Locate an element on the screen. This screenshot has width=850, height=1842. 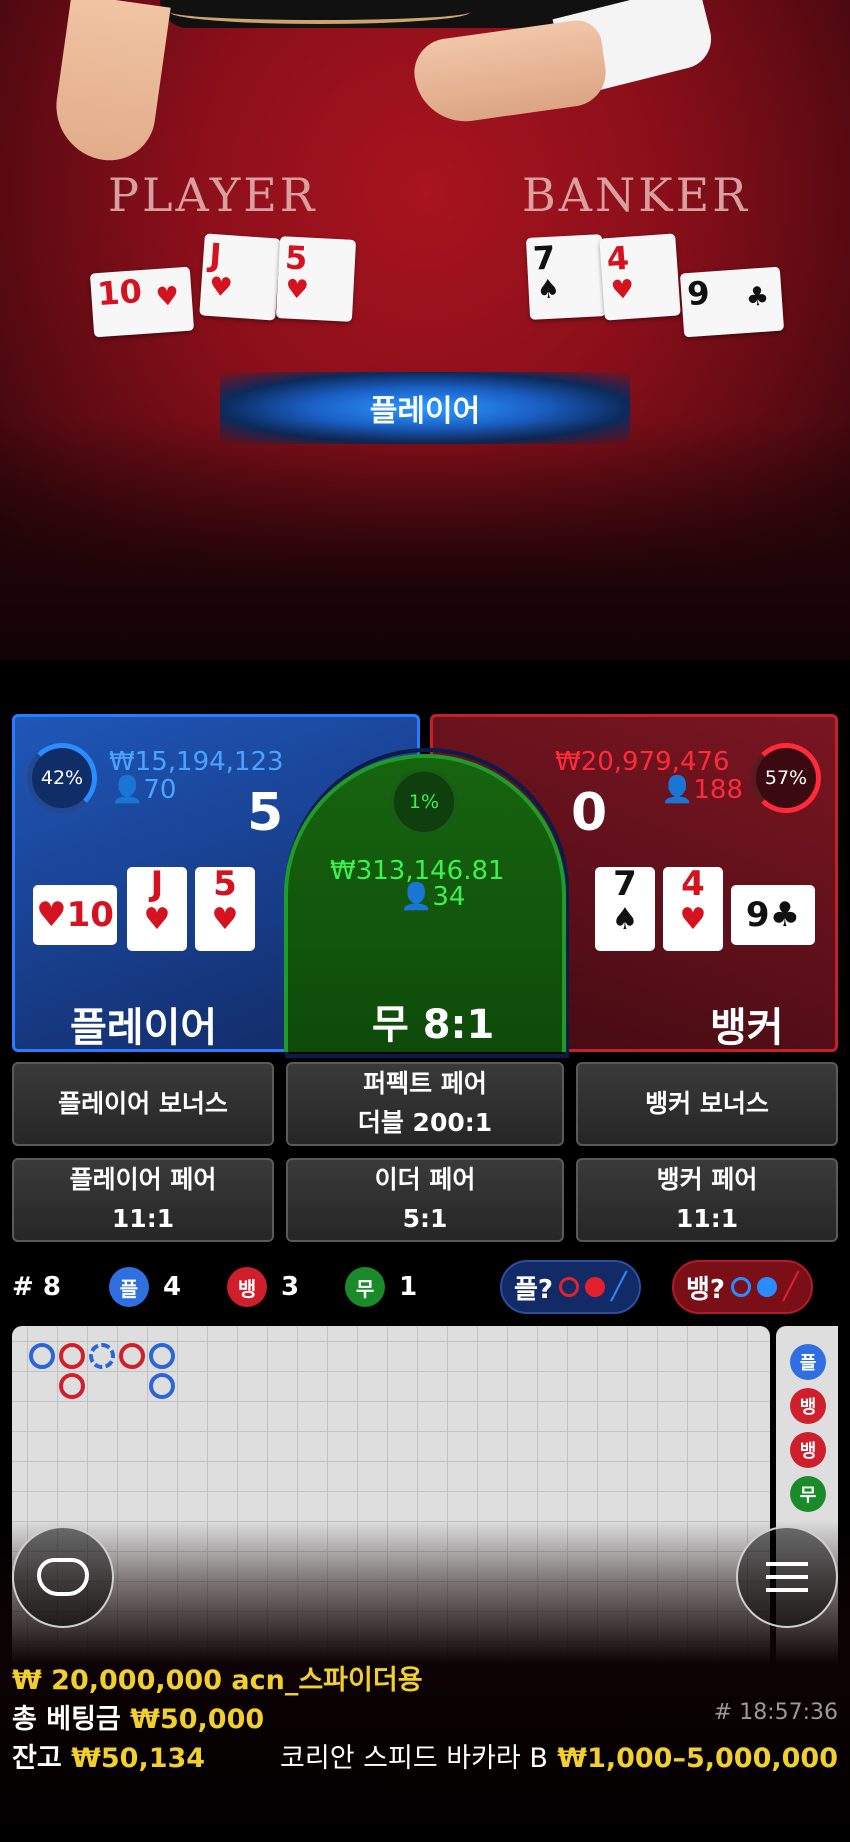
tie-stat-icon: 무 is located at coordinates (365, 1287).